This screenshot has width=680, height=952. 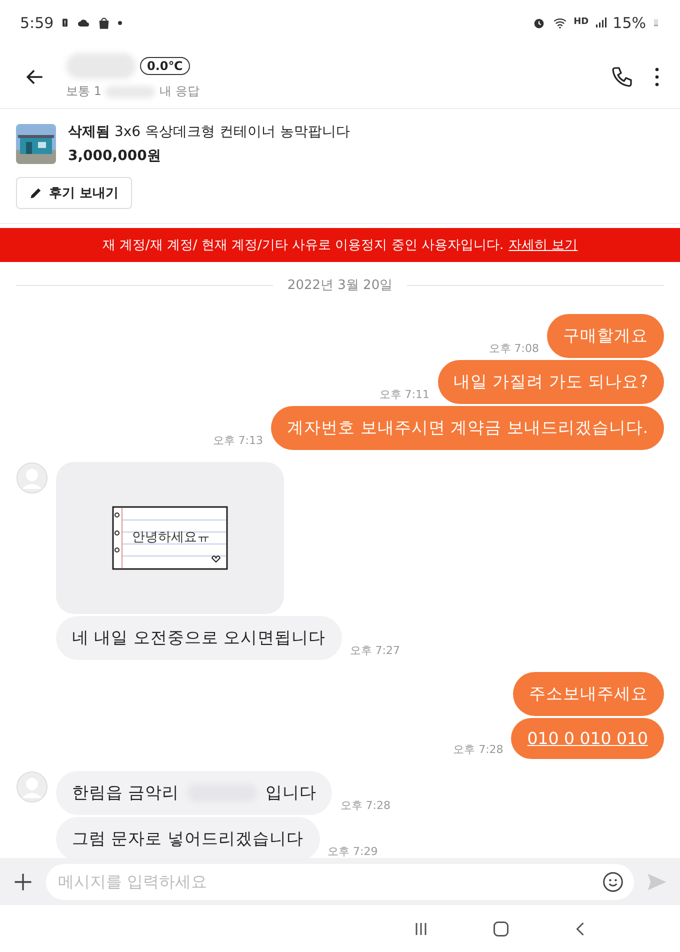 What do you see at coordinates (119, 23) in the screenshot?
I see `dot-icon` at bounding box center [119, 23].